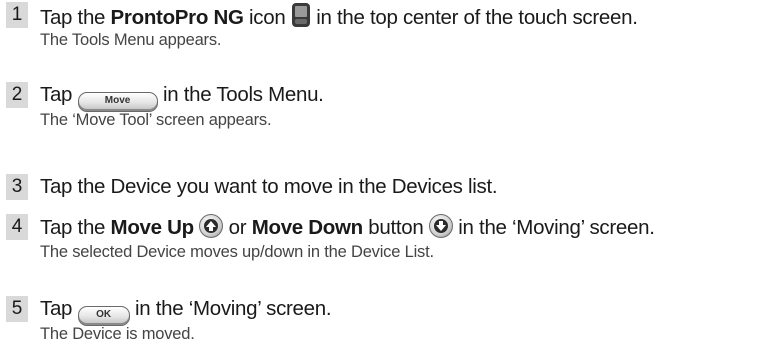 The image size is (775, 360). I want to click on move-button: Move, so click(117, 102).